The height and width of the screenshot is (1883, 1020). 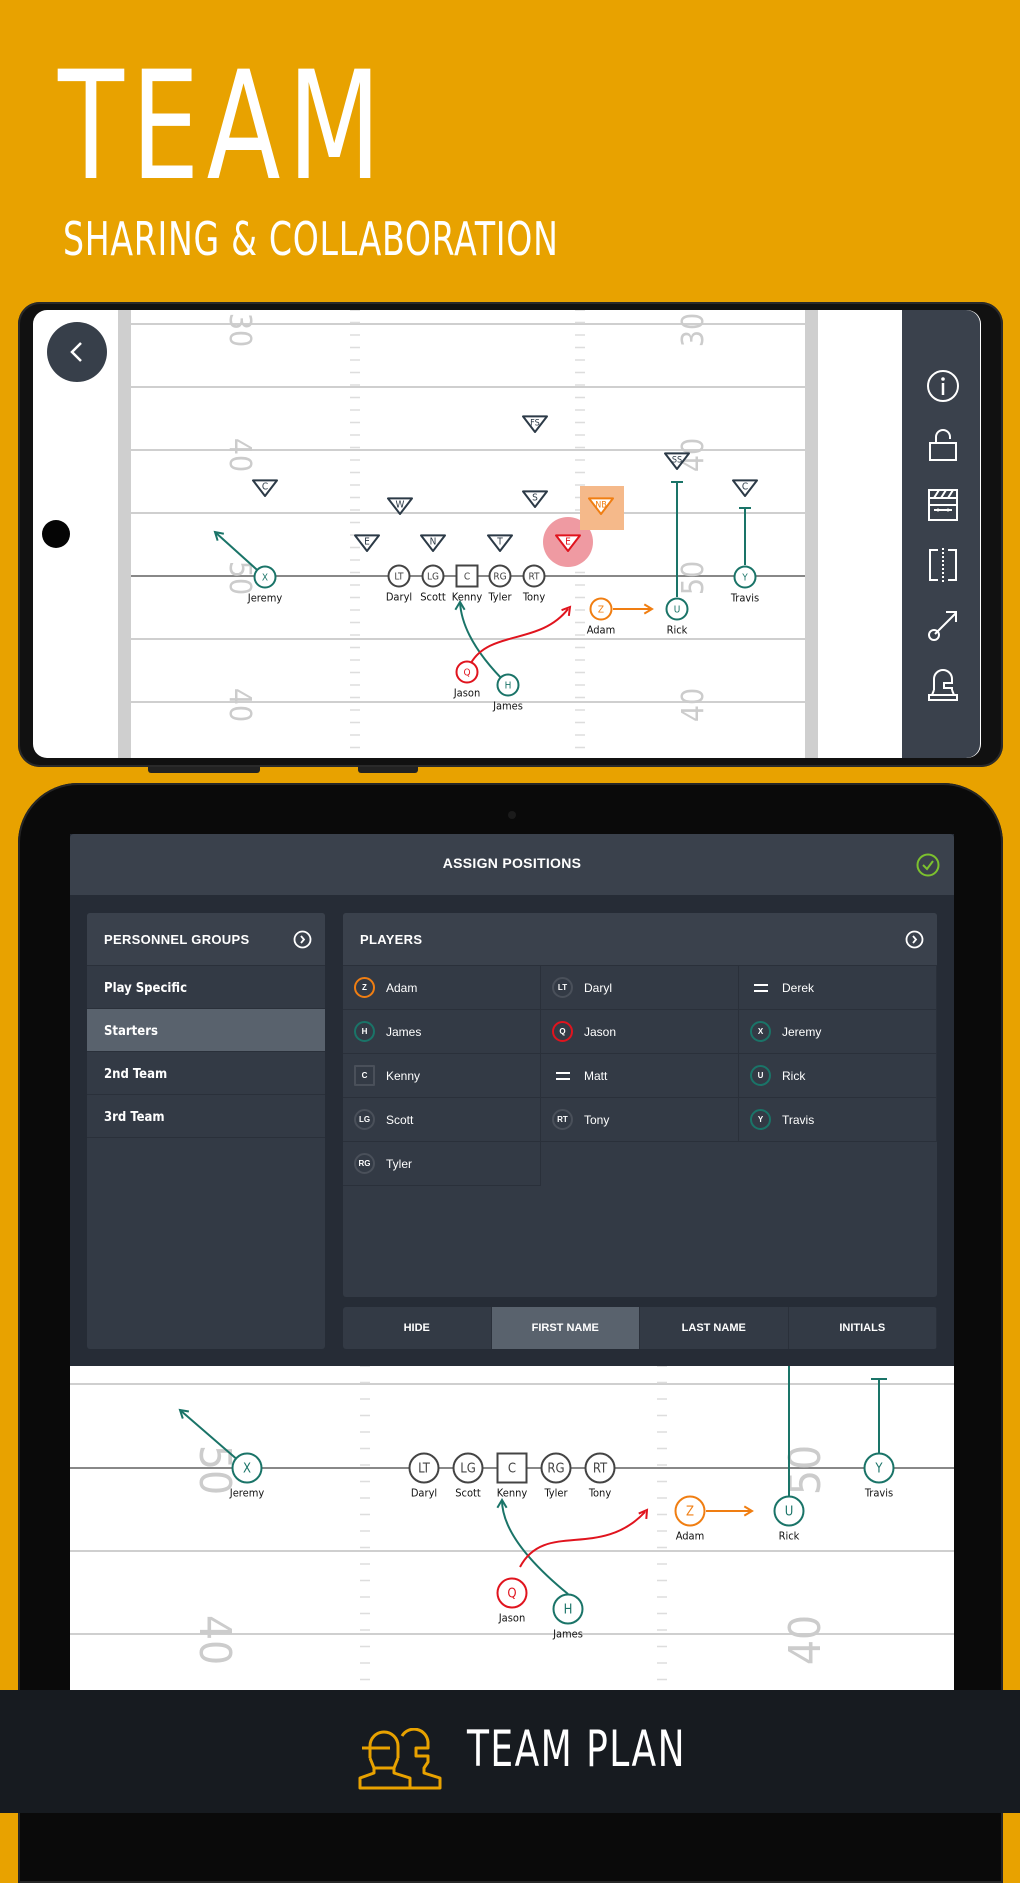 What do you see at coordinates (943, 386) in the screenshot?
I see `info-icon` at bounding box center [943, 386].